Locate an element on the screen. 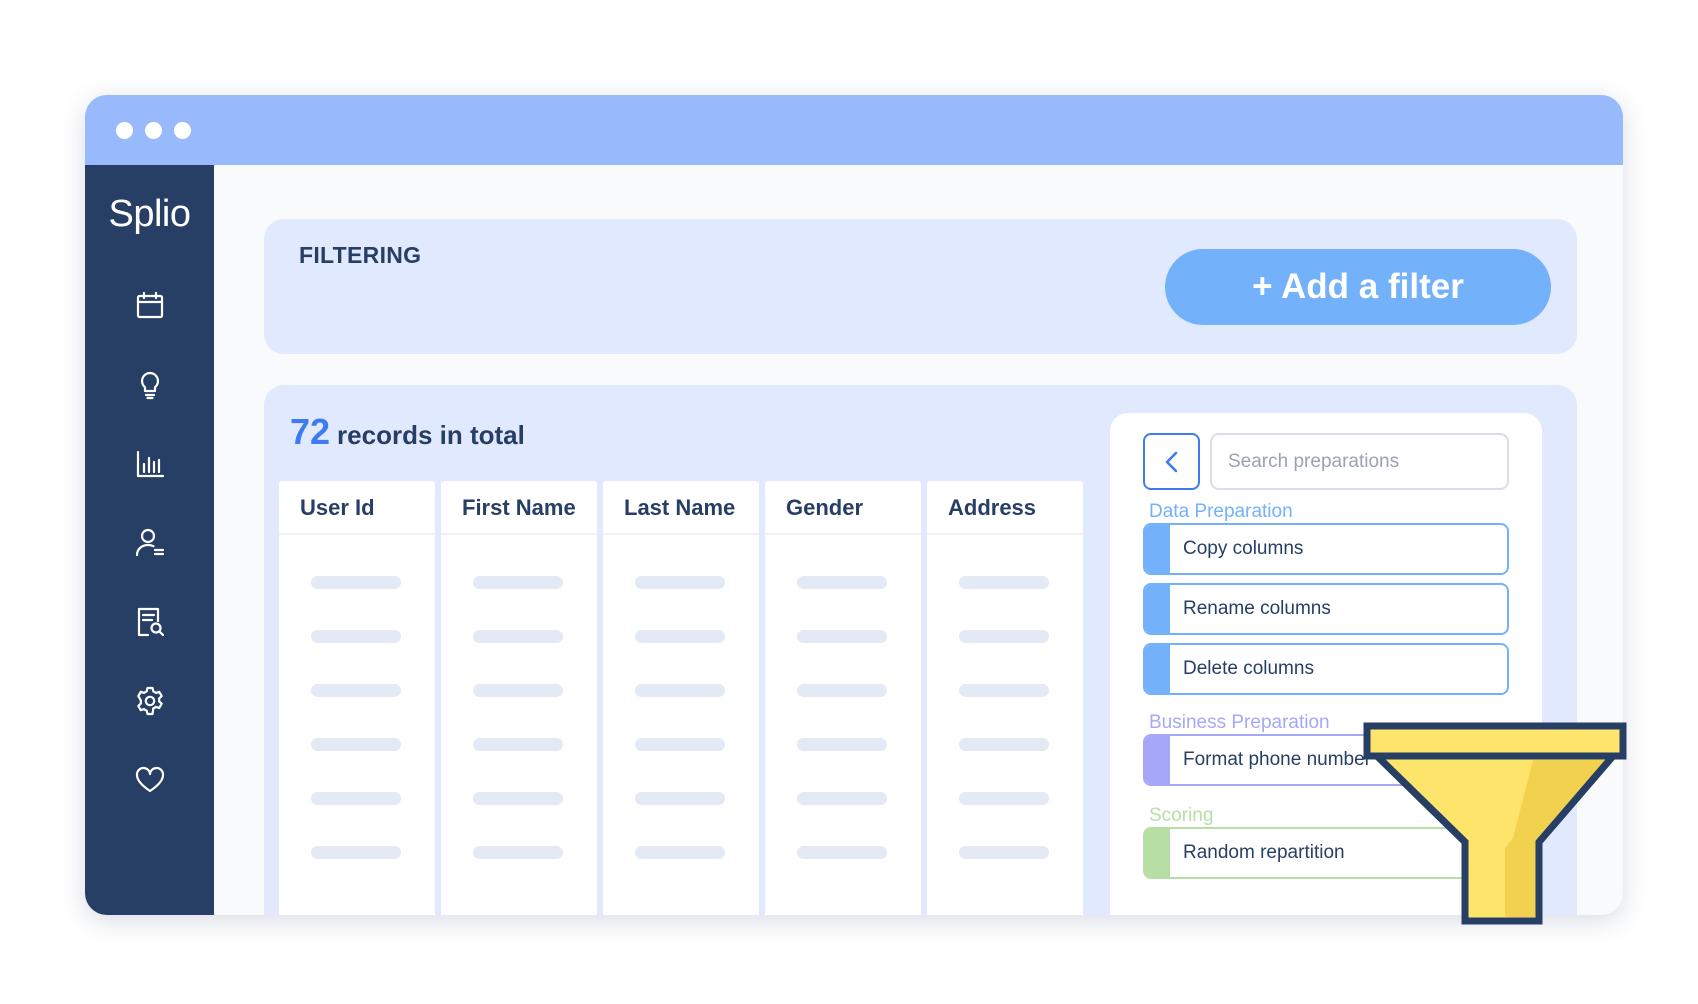  prep-item-label: Delete columns is located at coordinates (1248, 668).